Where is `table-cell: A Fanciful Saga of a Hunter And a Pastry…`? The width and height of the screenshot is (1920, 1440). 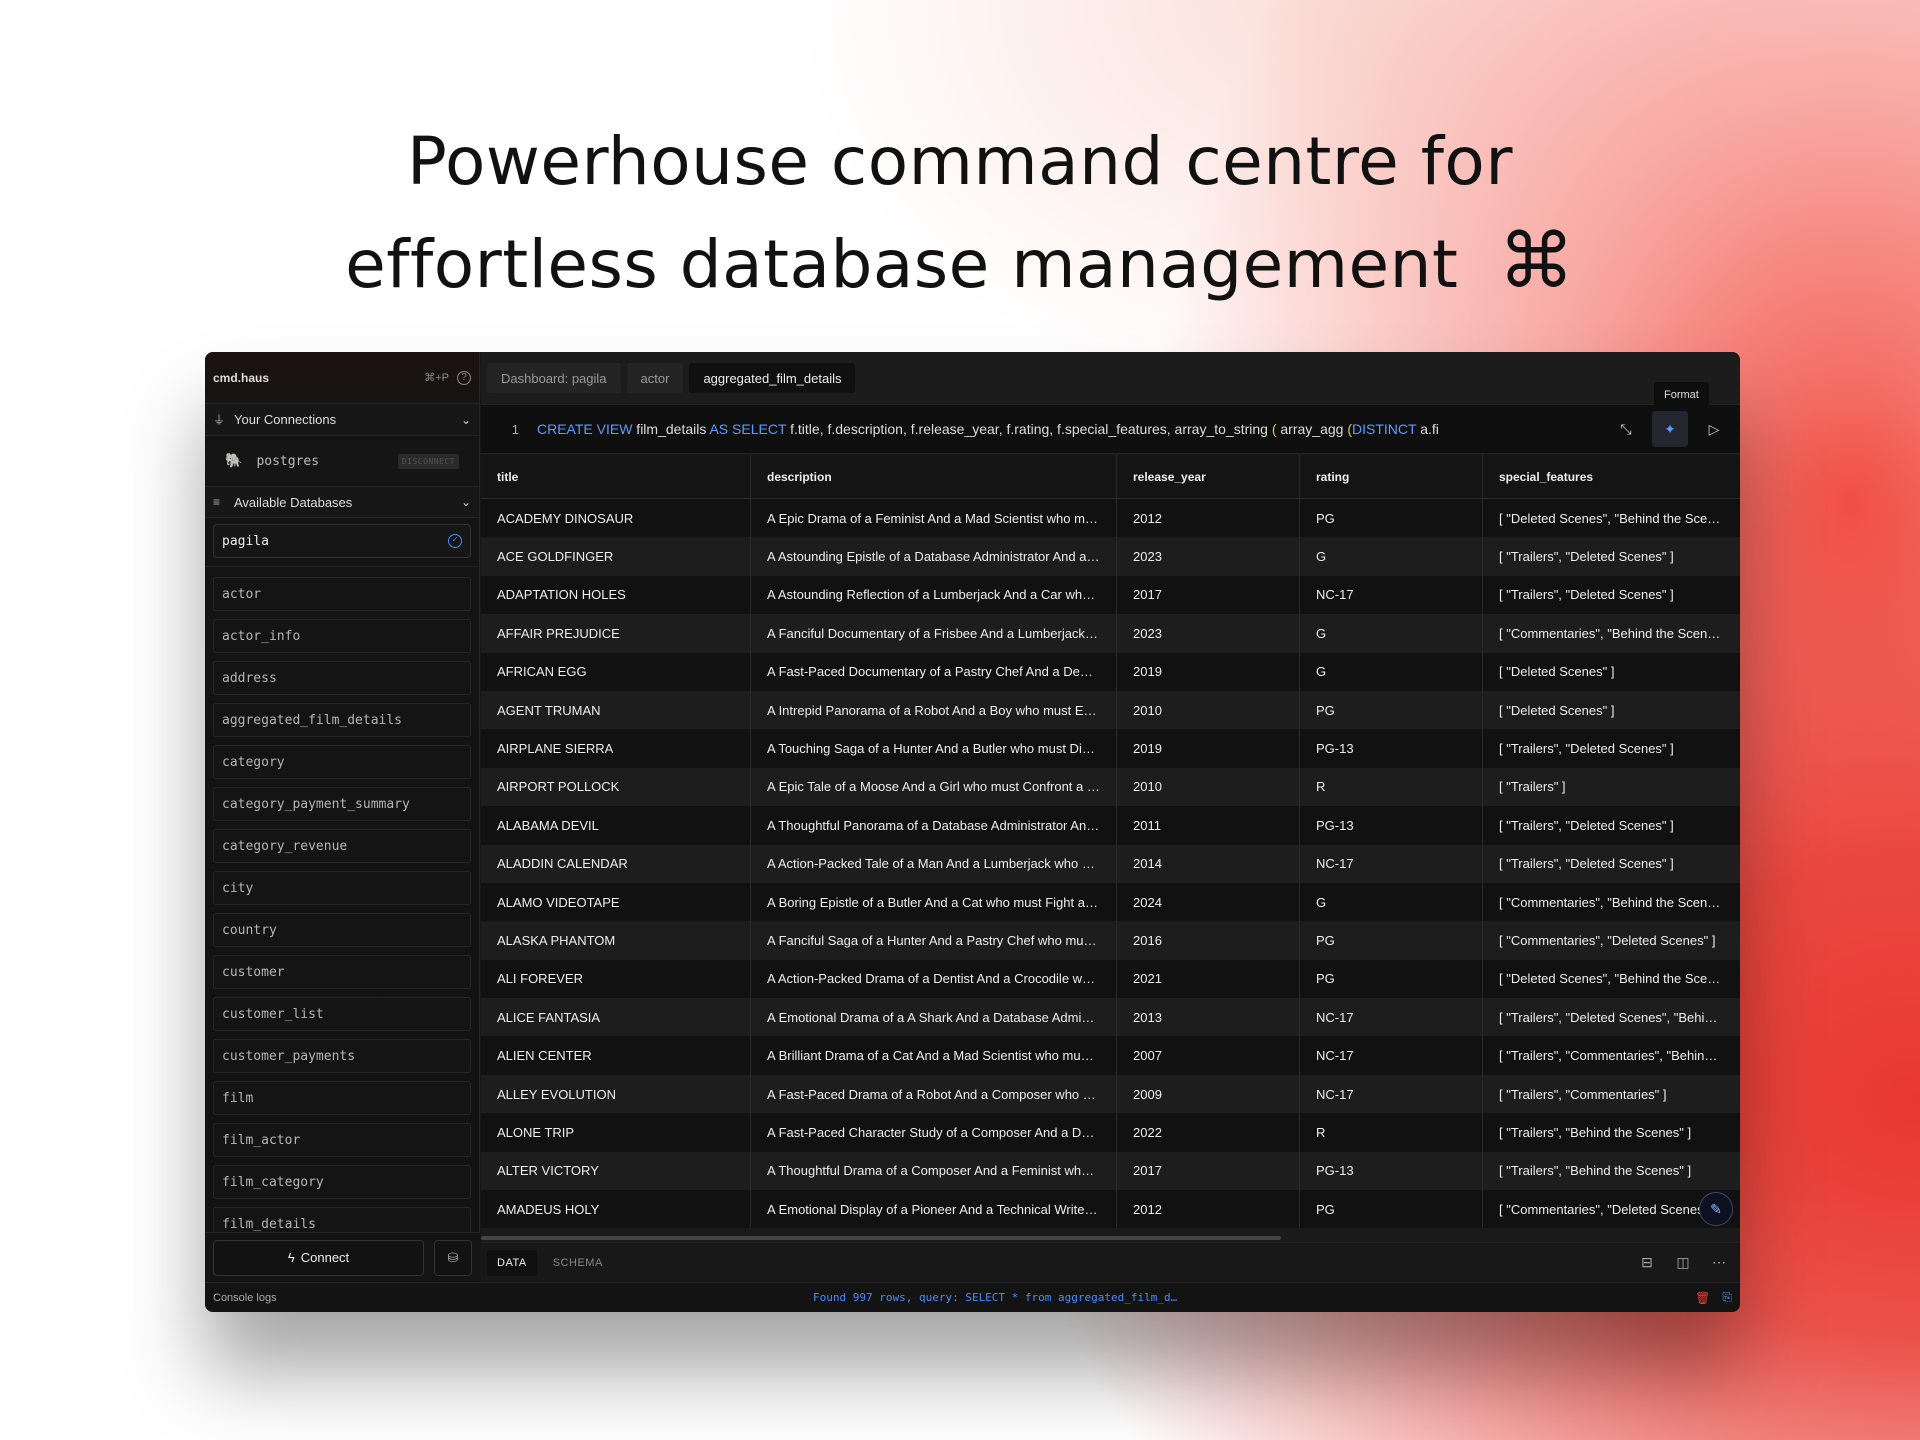
table-cell: A Fanciful Saga of a Hunter And a Pastry… is located at coordinates (934, 940).